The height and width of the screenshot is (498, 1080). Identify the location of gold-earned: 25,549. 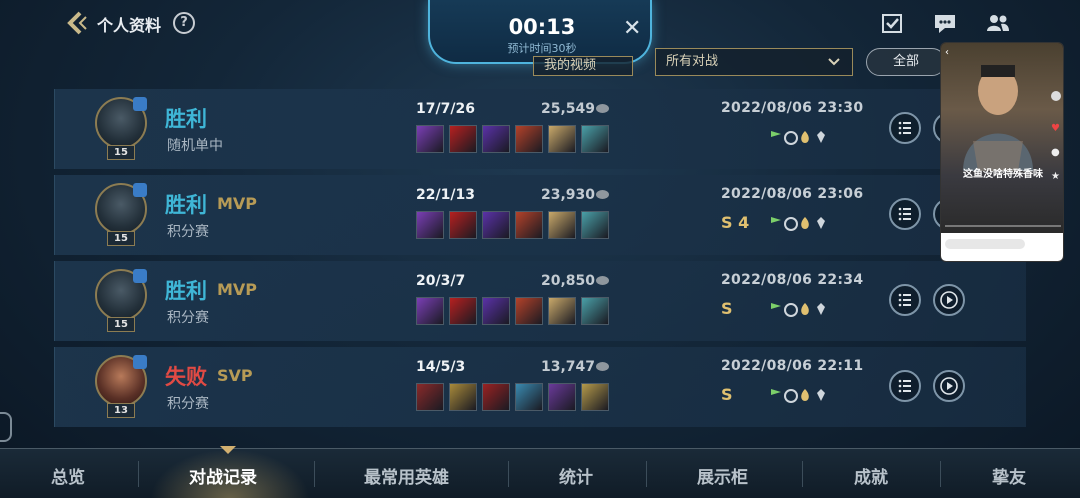
(568, 109).